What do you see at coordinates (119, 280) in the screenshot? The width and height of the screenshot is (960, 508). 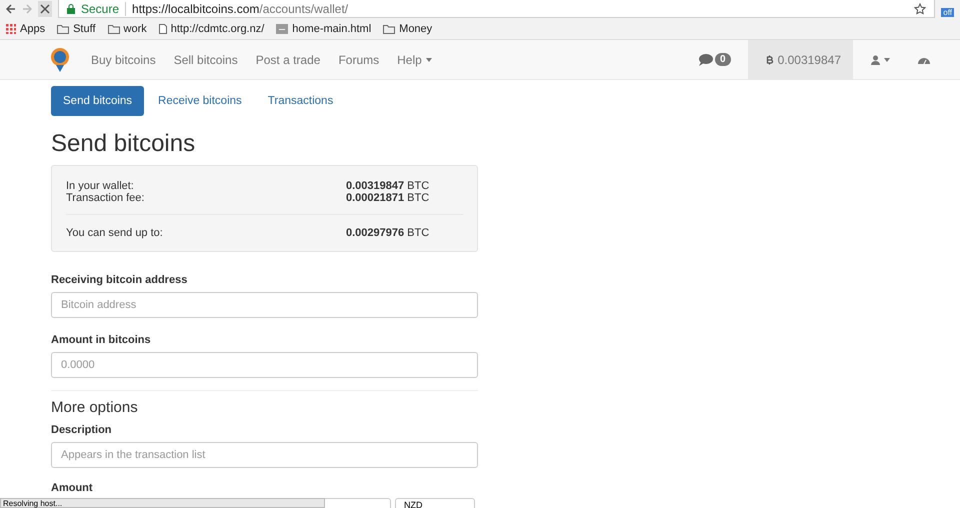 I see `field-label: Receiving bitcoin address` at bounding box center [119, 280].